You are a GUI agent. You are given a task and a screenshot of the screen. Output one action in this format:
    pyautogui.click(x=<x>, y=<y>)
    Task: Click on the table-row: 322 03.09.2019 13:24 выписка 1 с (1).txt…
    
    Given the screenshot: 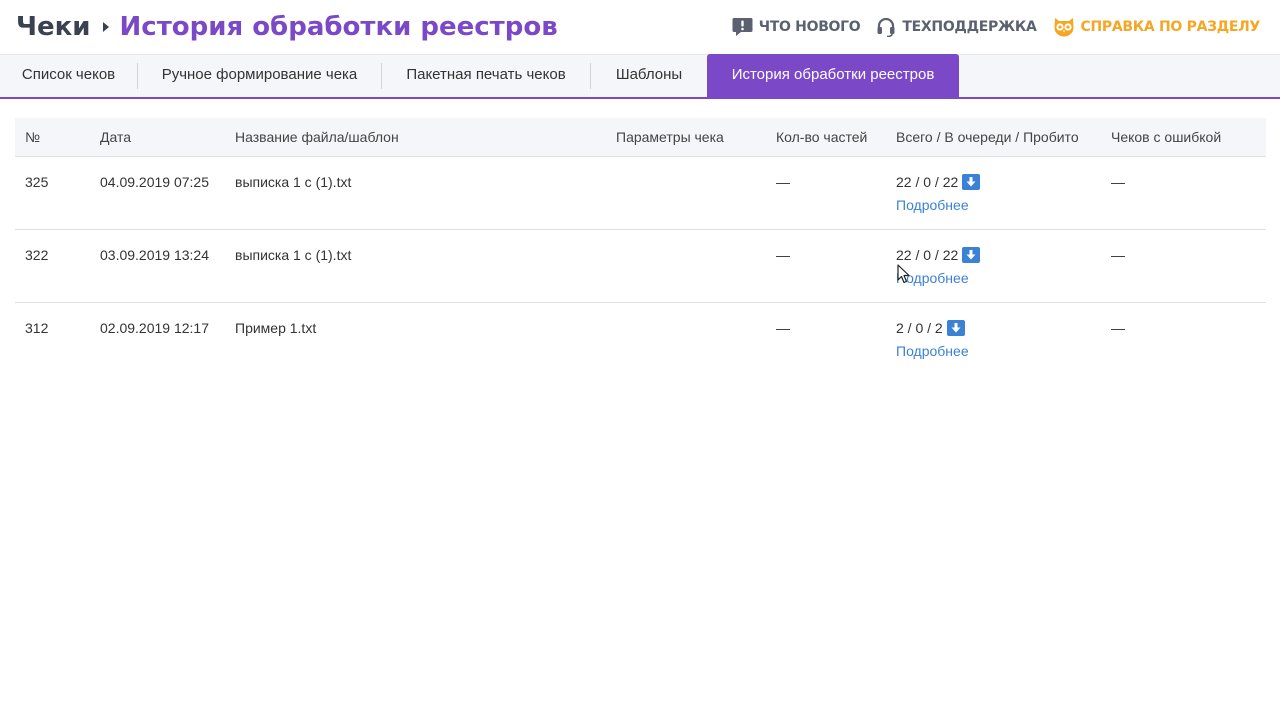 What is the action you would take?
    pyautogui.click(x=640, y=266)
    